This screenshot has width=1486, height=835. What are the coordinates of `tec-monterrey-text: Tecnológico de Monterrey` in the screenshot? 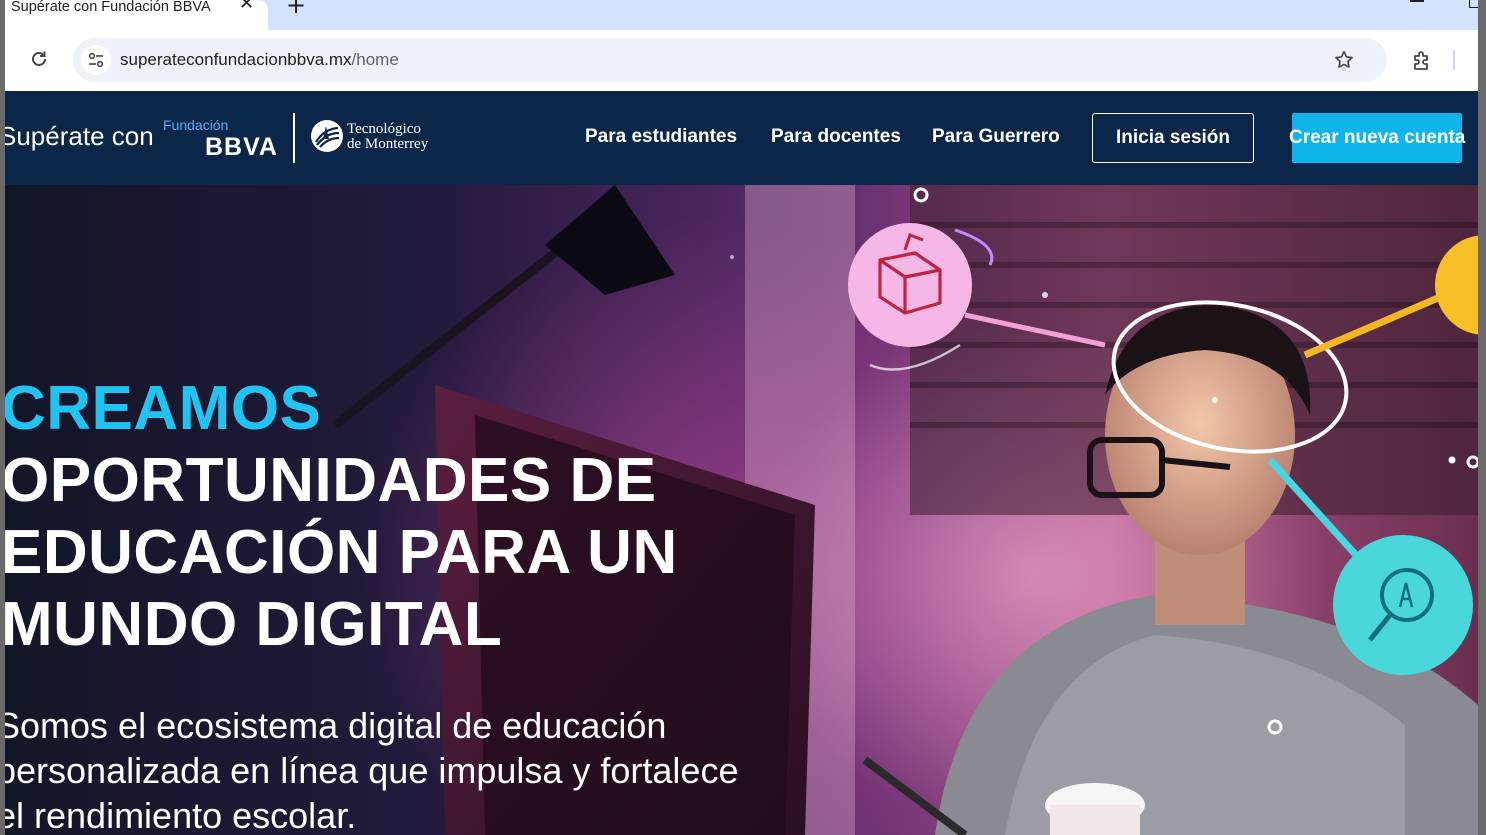 It's located at (387, 137).